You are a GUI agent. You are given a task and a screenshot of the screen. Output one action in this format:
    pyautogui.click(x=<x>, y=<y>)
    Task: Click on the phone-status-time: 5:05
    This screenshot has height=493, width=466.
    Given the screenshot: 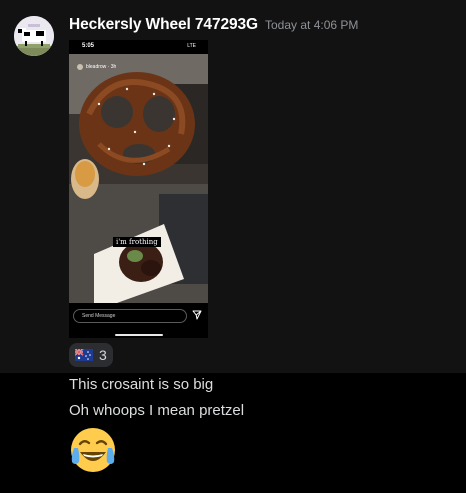 What is the action you would take?
    pyautogui.click(x=88, y=46)
    